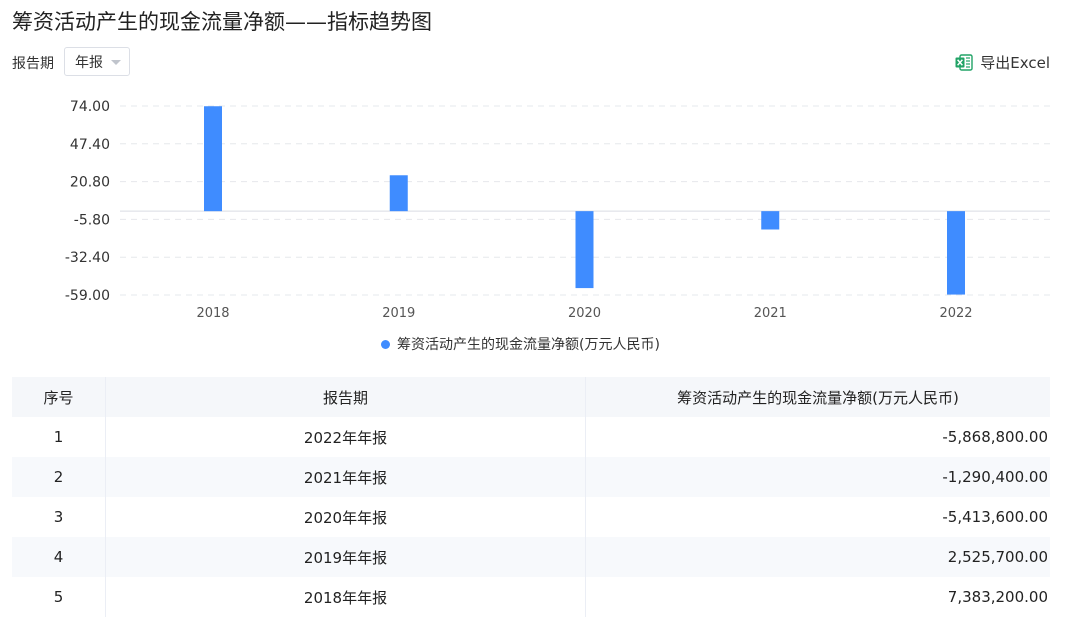 The width and height of the screenshot is (1080, 627). What do you see at coordinates (222, 22) in the screenshot?
I see `page-title: 筹资活动产生的现金流量净额——指标趋势图` at bounding box center [222, 22].